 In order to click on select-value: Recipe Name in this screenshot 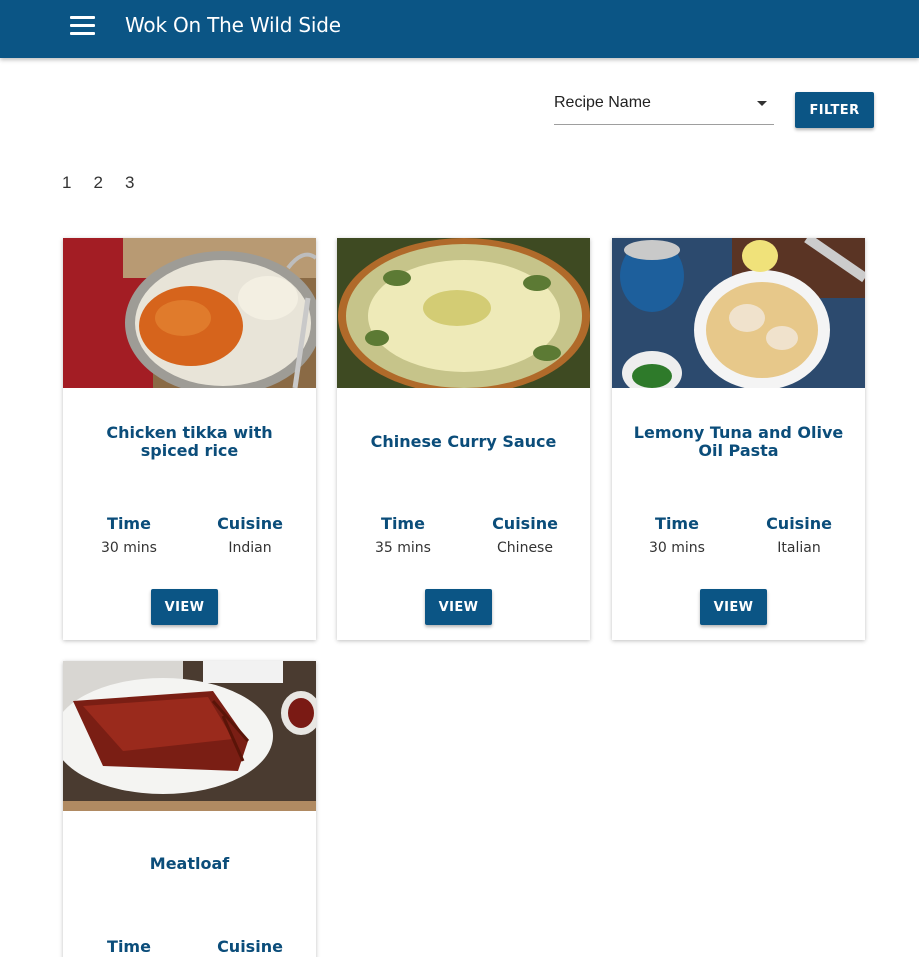, I will do `click(602, 102)`.